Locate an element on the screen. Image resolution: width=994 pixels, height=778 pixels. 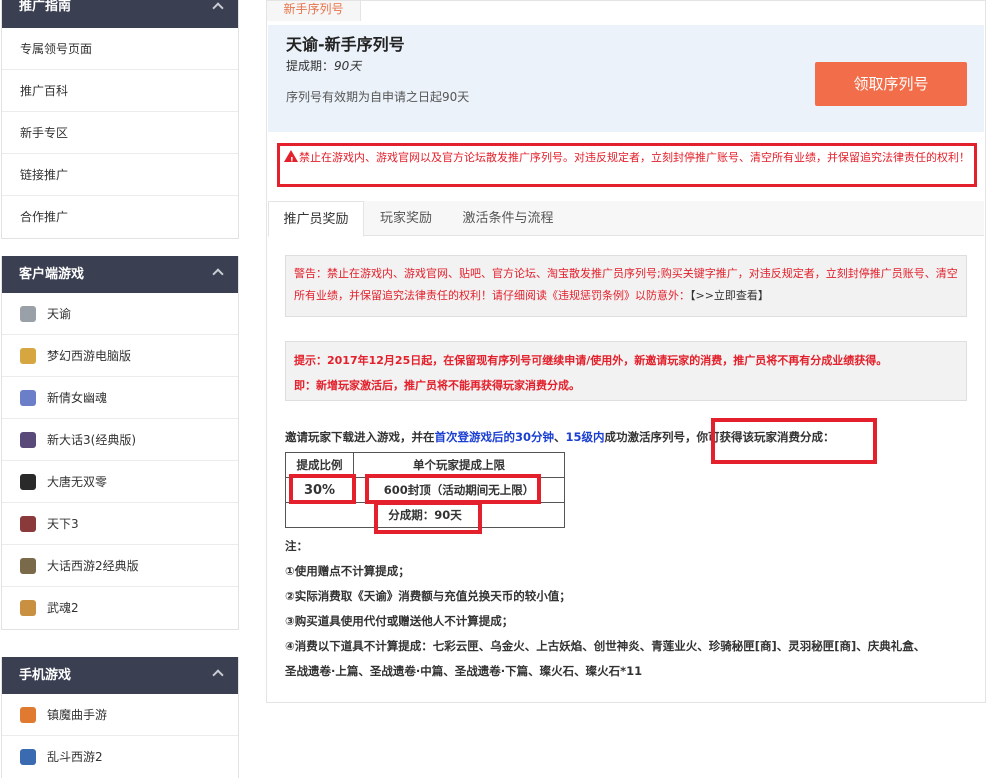
note-item: 圣战遗卷·上篇、圣战遗卷·中篇、圣战遗卷·下篇、璨火石、璨火石*11 is located at coordinates (464, 671).